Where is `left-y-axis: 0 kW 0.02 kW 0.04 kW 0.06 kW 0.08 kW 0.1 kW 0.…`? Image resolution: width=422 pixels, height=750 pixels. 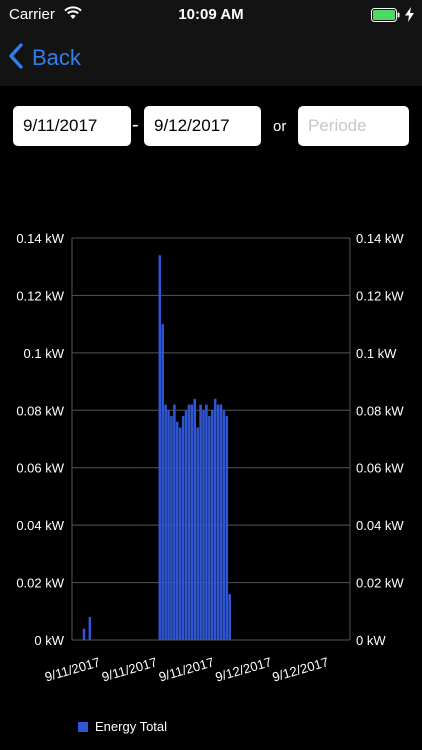 left-y-axis: 0 kW 0.02 kW 0.04 kW 0.06 kW 0.08 kW 0.1 kW 0.… is located at coordinates (40, 439).